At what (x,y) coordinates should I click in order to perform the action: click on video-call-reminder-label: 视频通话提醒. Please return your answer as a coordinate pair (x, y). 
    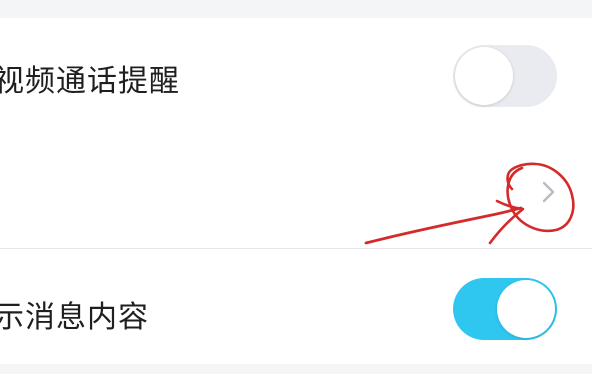
    Looking at the image, I should click on (90, 81).